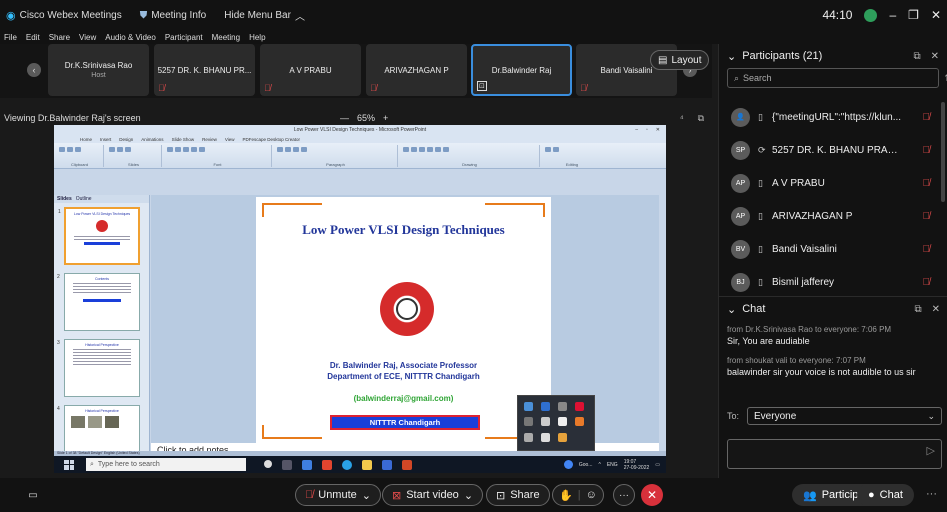 The image size is (947, 512). Describe the element at coordinates (102, 214) in the screenshot. I see `thumb-title: Low Power VLSI Design Techniques` at that location.